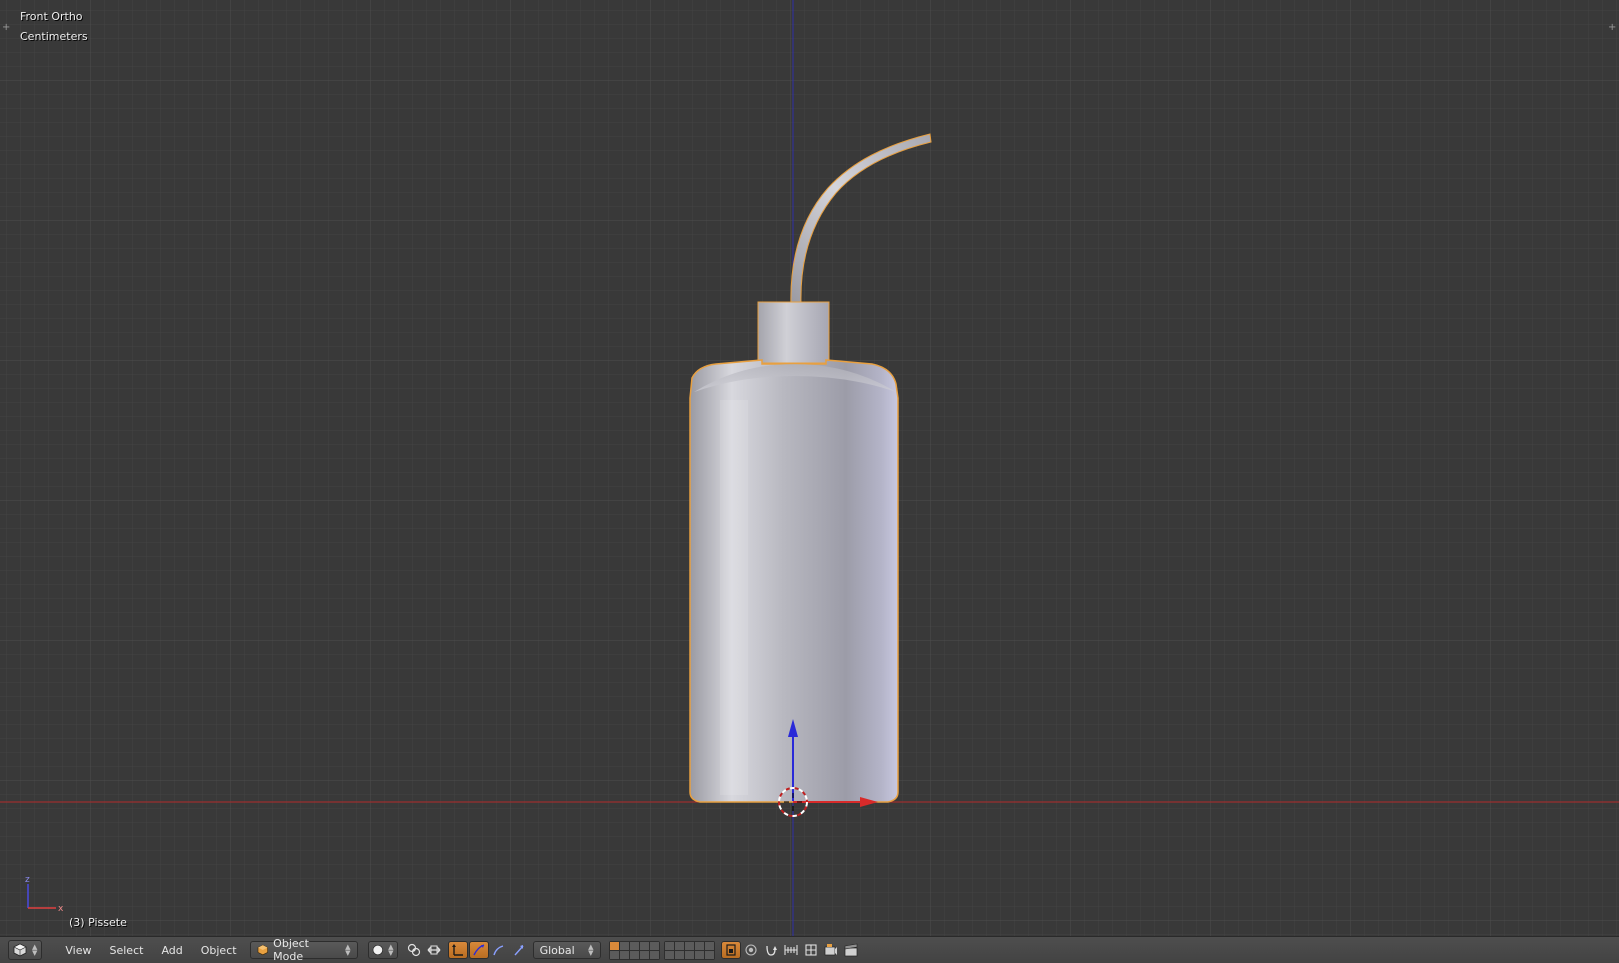 This screenshot has width=1619, height=963. Describe the element at coordinates (1612, 28) in the screenshot. I see `area-split-corner-top-right: +` at that location.